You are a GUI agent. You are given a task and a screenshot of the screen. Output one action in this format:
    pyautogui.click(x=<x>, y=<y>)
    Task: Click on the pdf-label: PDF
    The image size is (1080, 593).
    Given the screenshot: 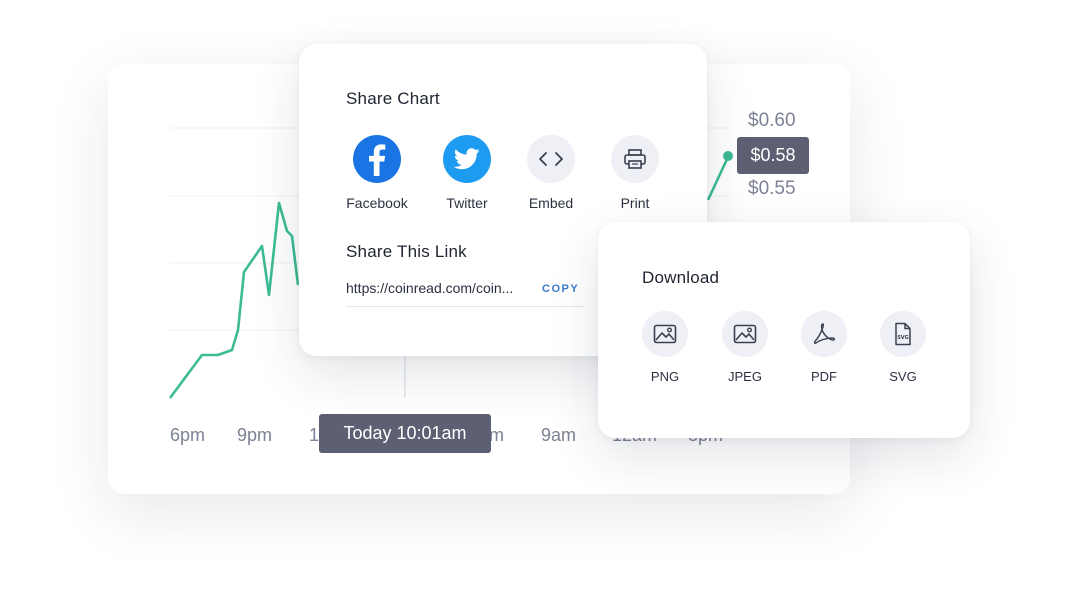 What is the action you would take?
    pyautogui.click(x=824, y=376)
    